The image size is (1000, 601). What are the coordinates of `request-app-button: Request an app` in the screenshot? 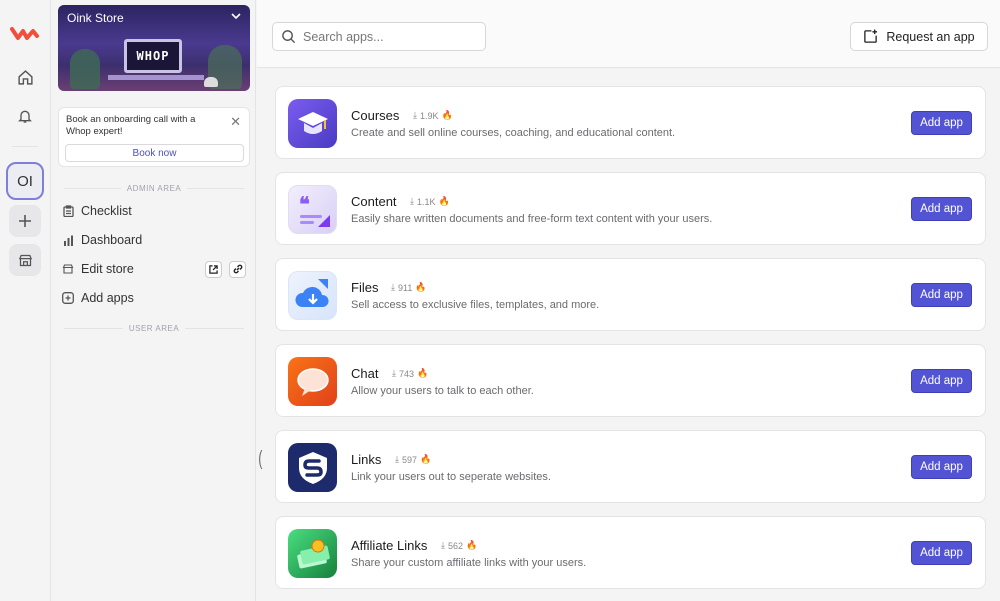 It's located at (919, 36).